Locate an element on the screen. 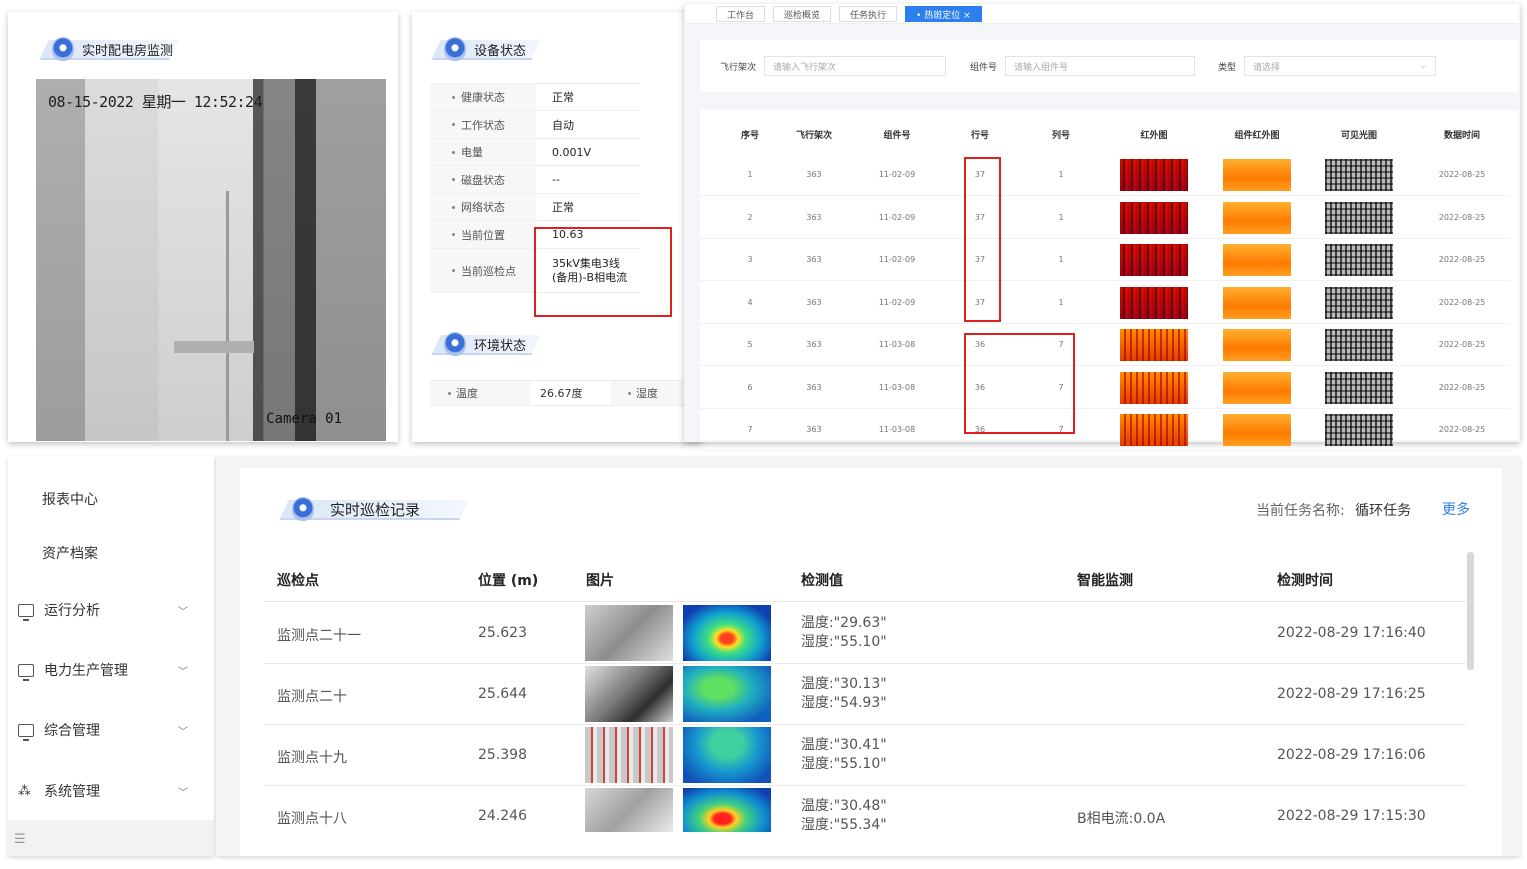 The image size is (1527, 869). cell-no: 2 is located at coordinates (750, 217).